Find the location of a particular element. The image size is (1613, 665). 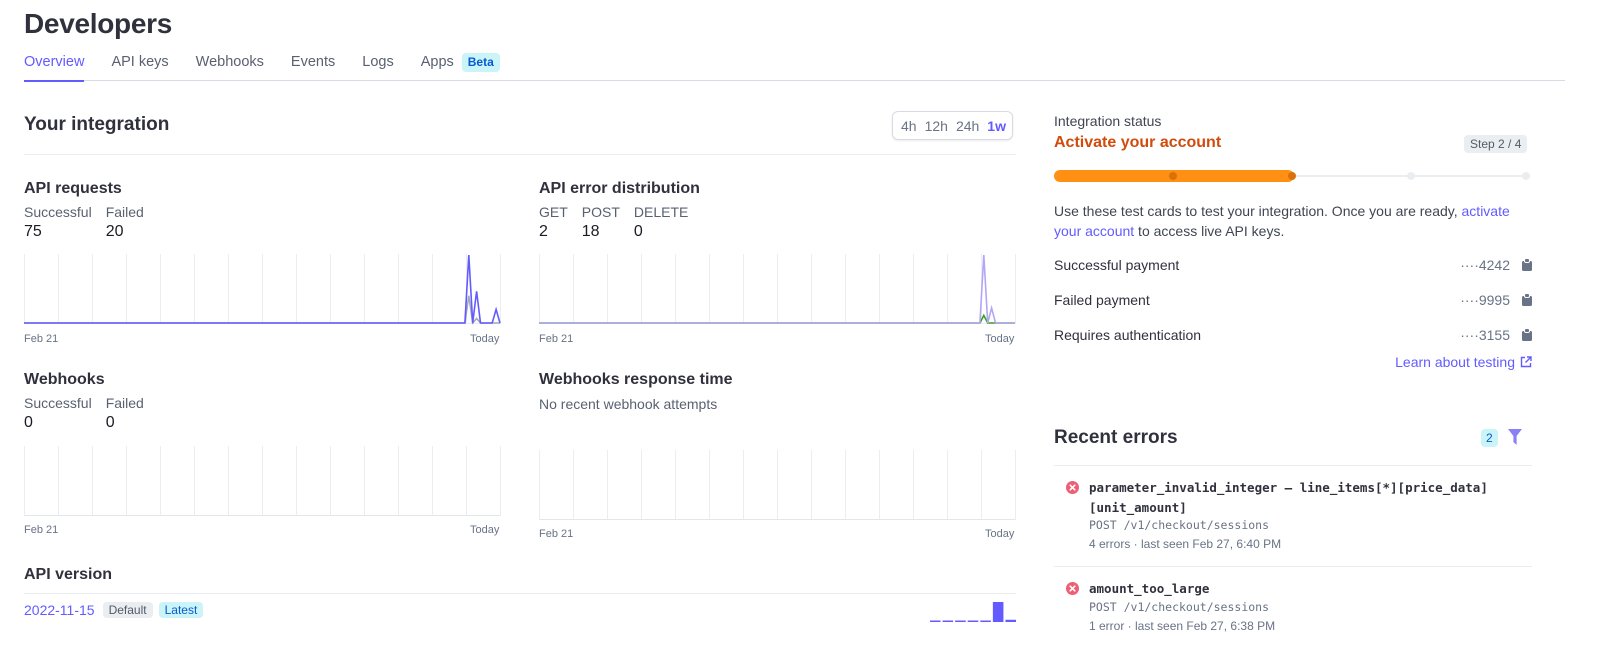

stat-label: GET is located at coordinates (553, 212).